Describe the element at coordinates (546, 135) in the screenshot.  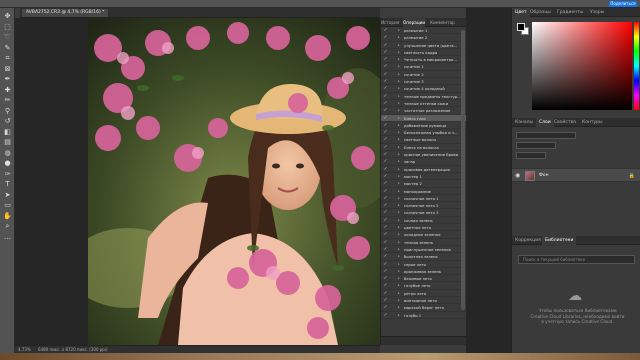
I see `layer-filter-field` at that location.